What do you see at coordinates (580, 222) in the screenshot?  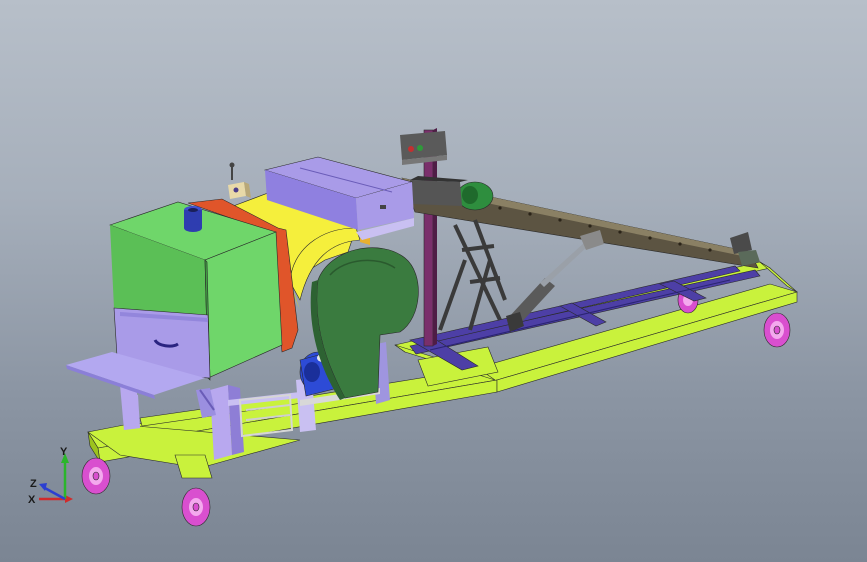 I see `inclined-conveyor` at bounding box center [580, 222].